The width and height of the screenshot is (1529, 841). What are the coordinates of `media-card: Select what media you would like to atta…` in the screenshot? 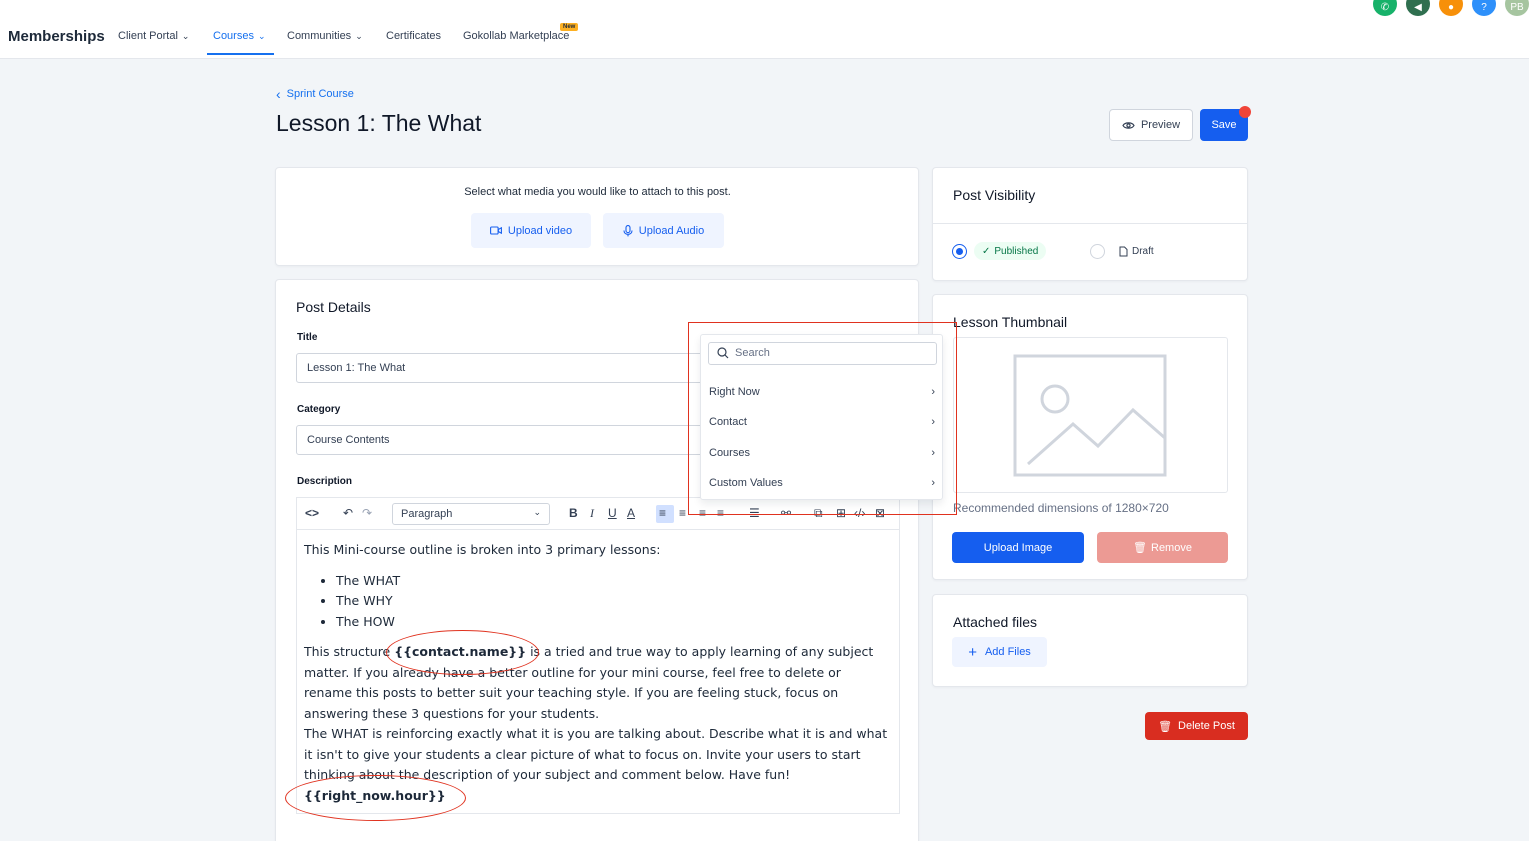 It's located at (597, 216).